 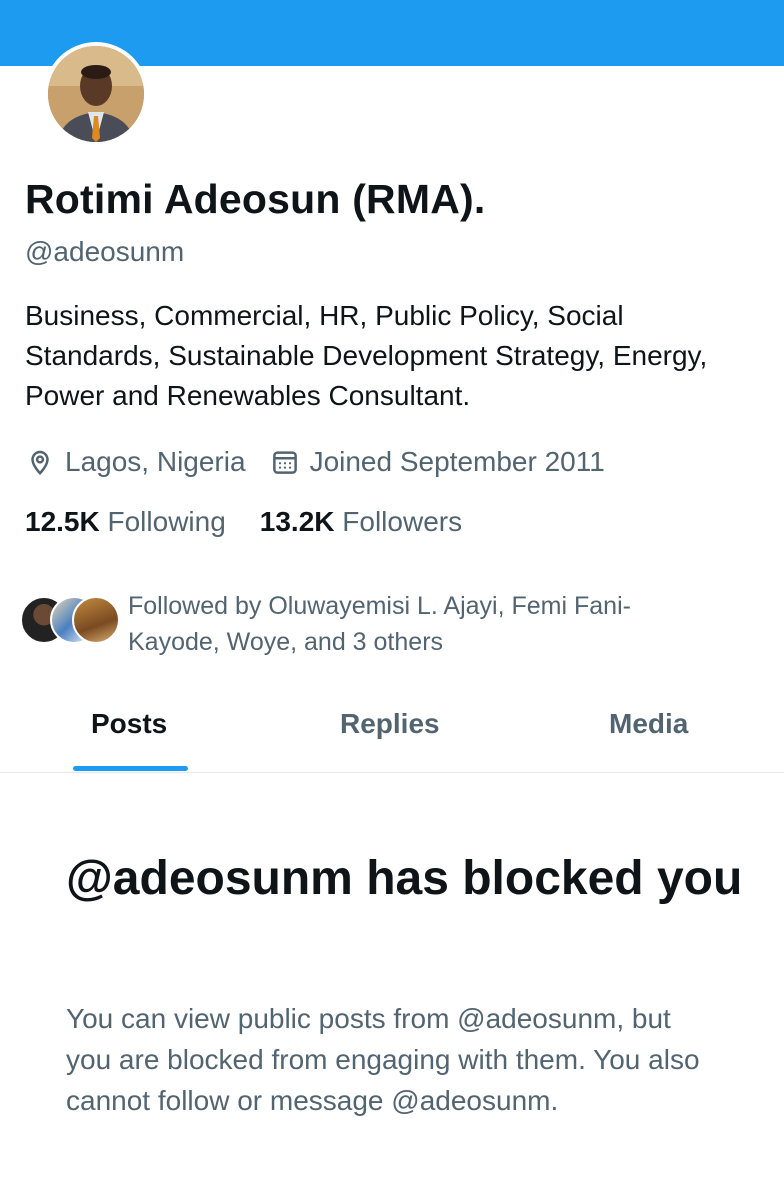 What do you see at coordinates (648, 724) in the screenshot?
I see `tab-media: Media` at bounding box center [648, 724].